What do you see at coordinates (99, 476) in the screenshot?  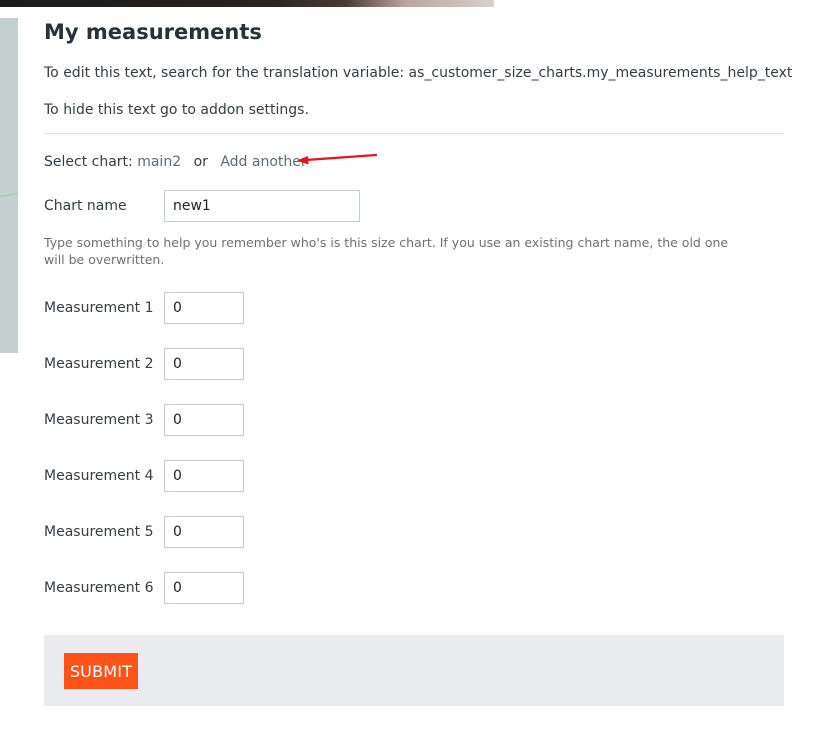 I see `measurement-4-label: Measurement 4` at bounding box center [99, 476].